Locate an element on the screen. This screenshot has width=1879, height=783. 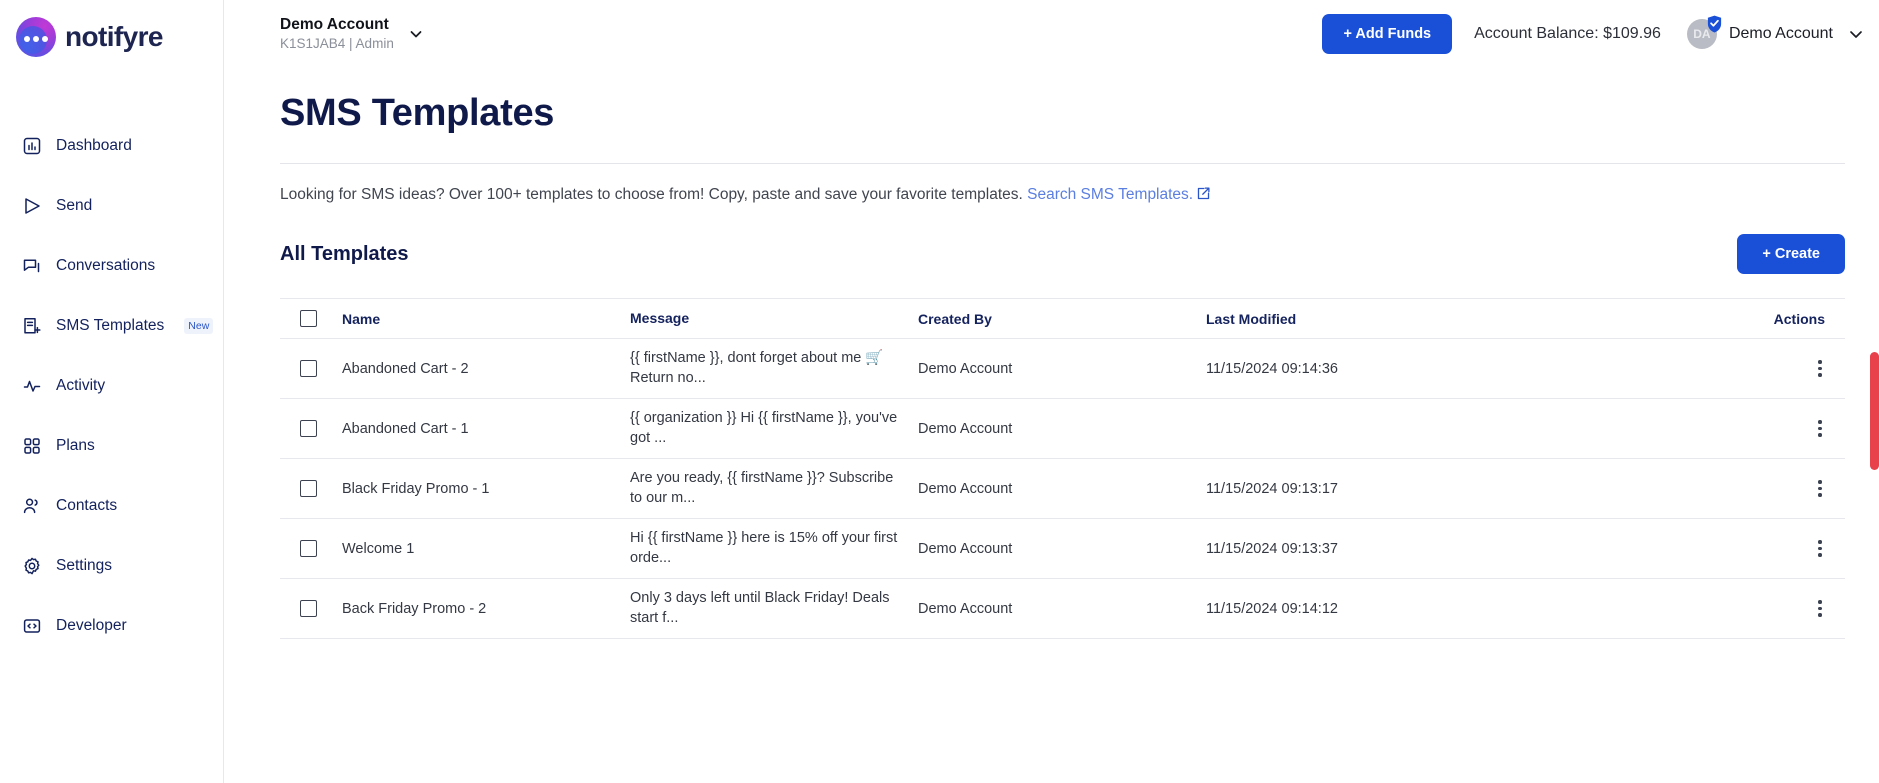
search-sms-templates-link: Search SMS Templates. is located at coordinates (1110, 194).